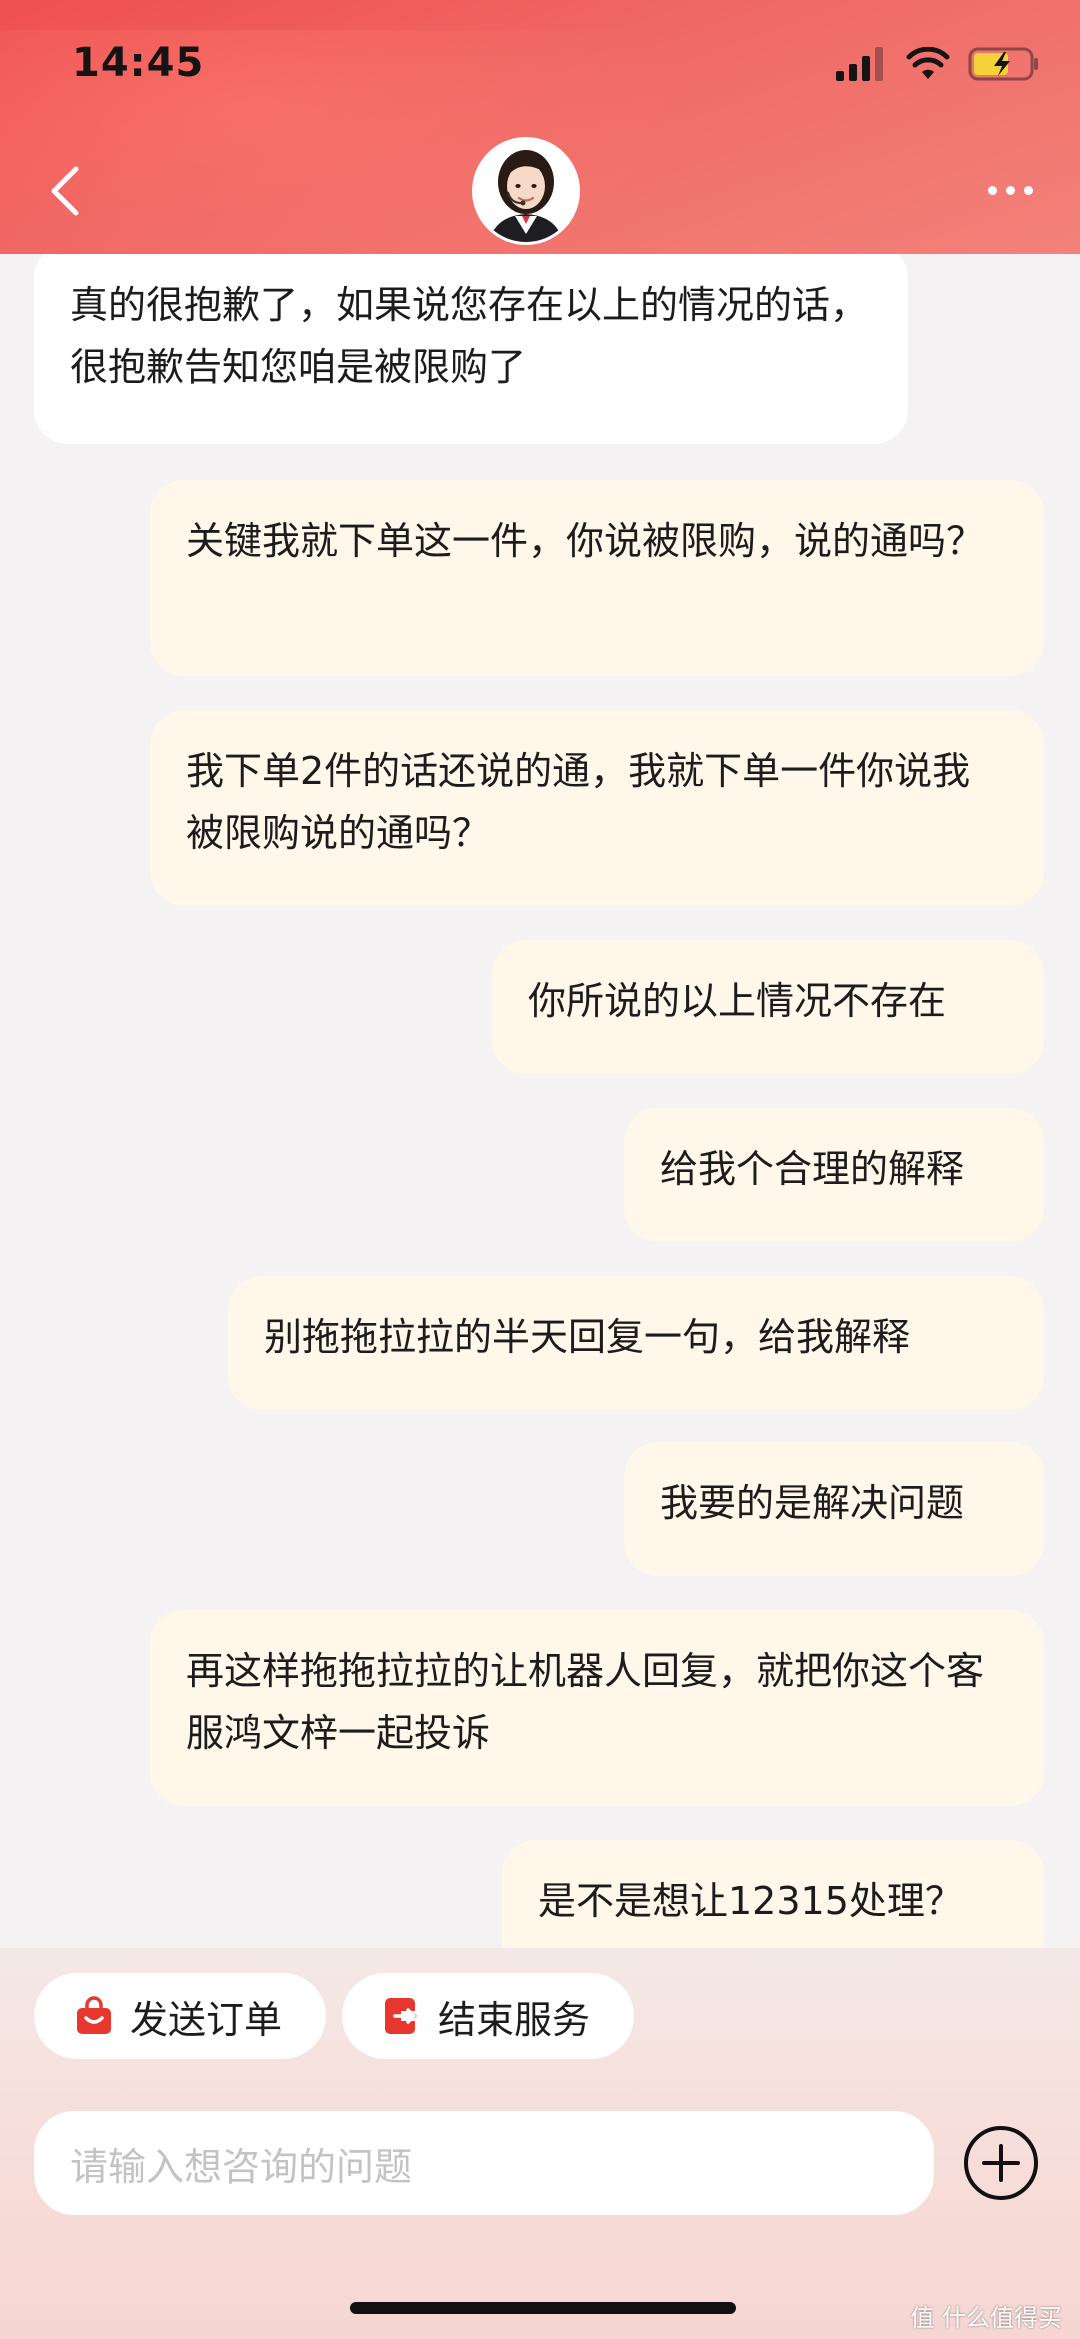 Image resolution: width=1080 pixels, height=2339 pixels. I want to click on message-text: 给我个合理的解释, so click(812, 1169).